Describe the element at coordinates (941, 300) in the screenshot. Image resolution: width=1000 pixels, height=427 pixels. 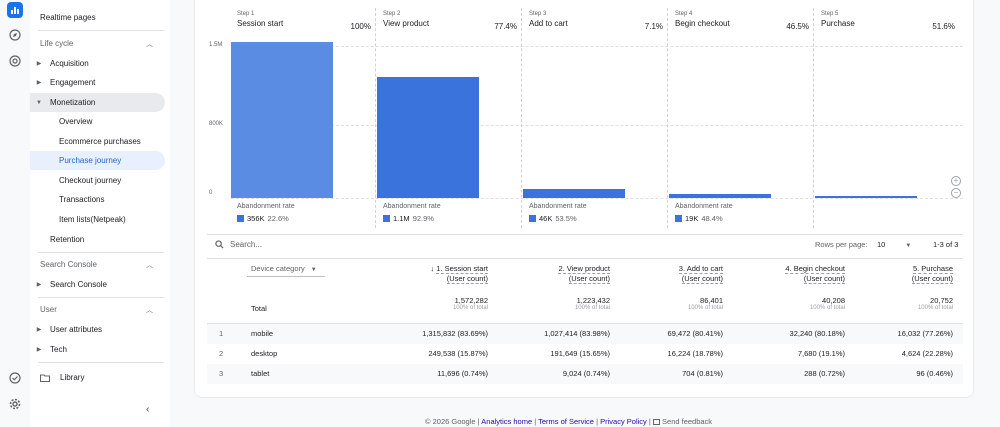
I see `total-number: 20,752` at that location.